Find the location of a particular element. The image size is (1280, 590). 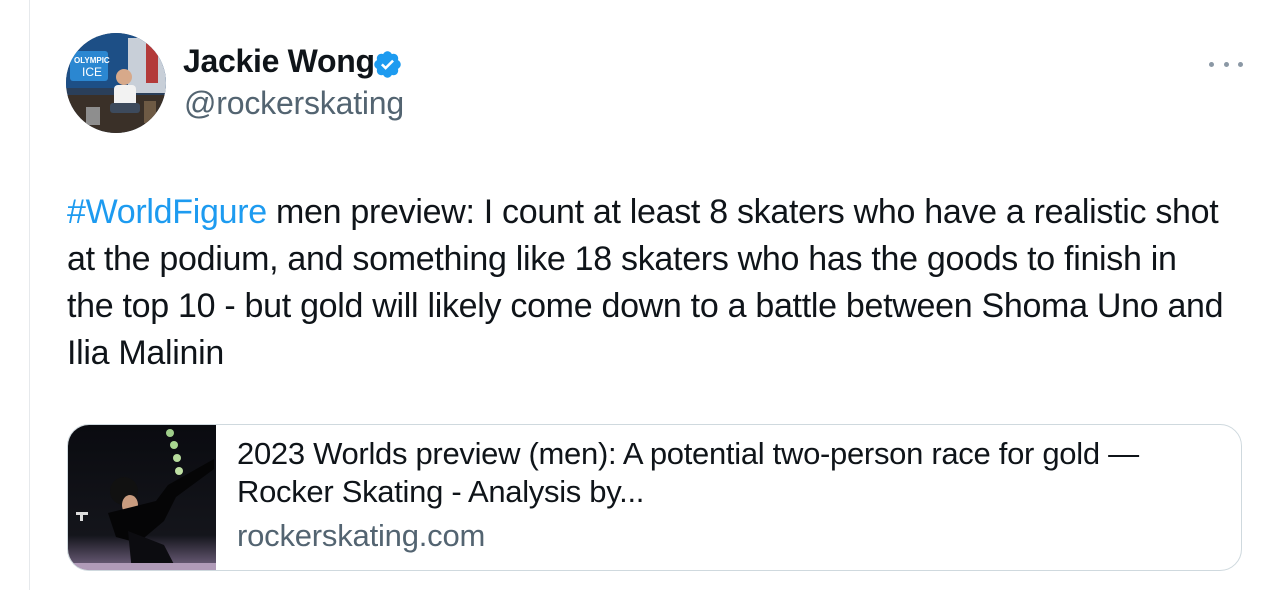

more-options-button is located at coordinates (1226, 64).